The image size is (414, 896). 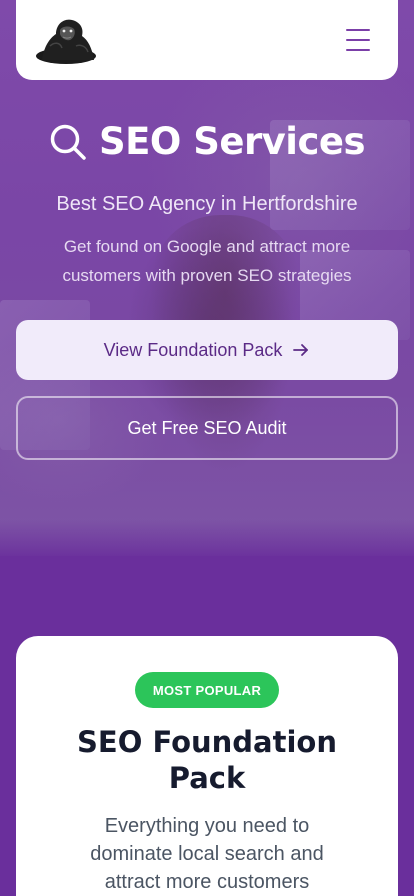 I want to click on page-title: SEO Services, so click(x=232, y=141).